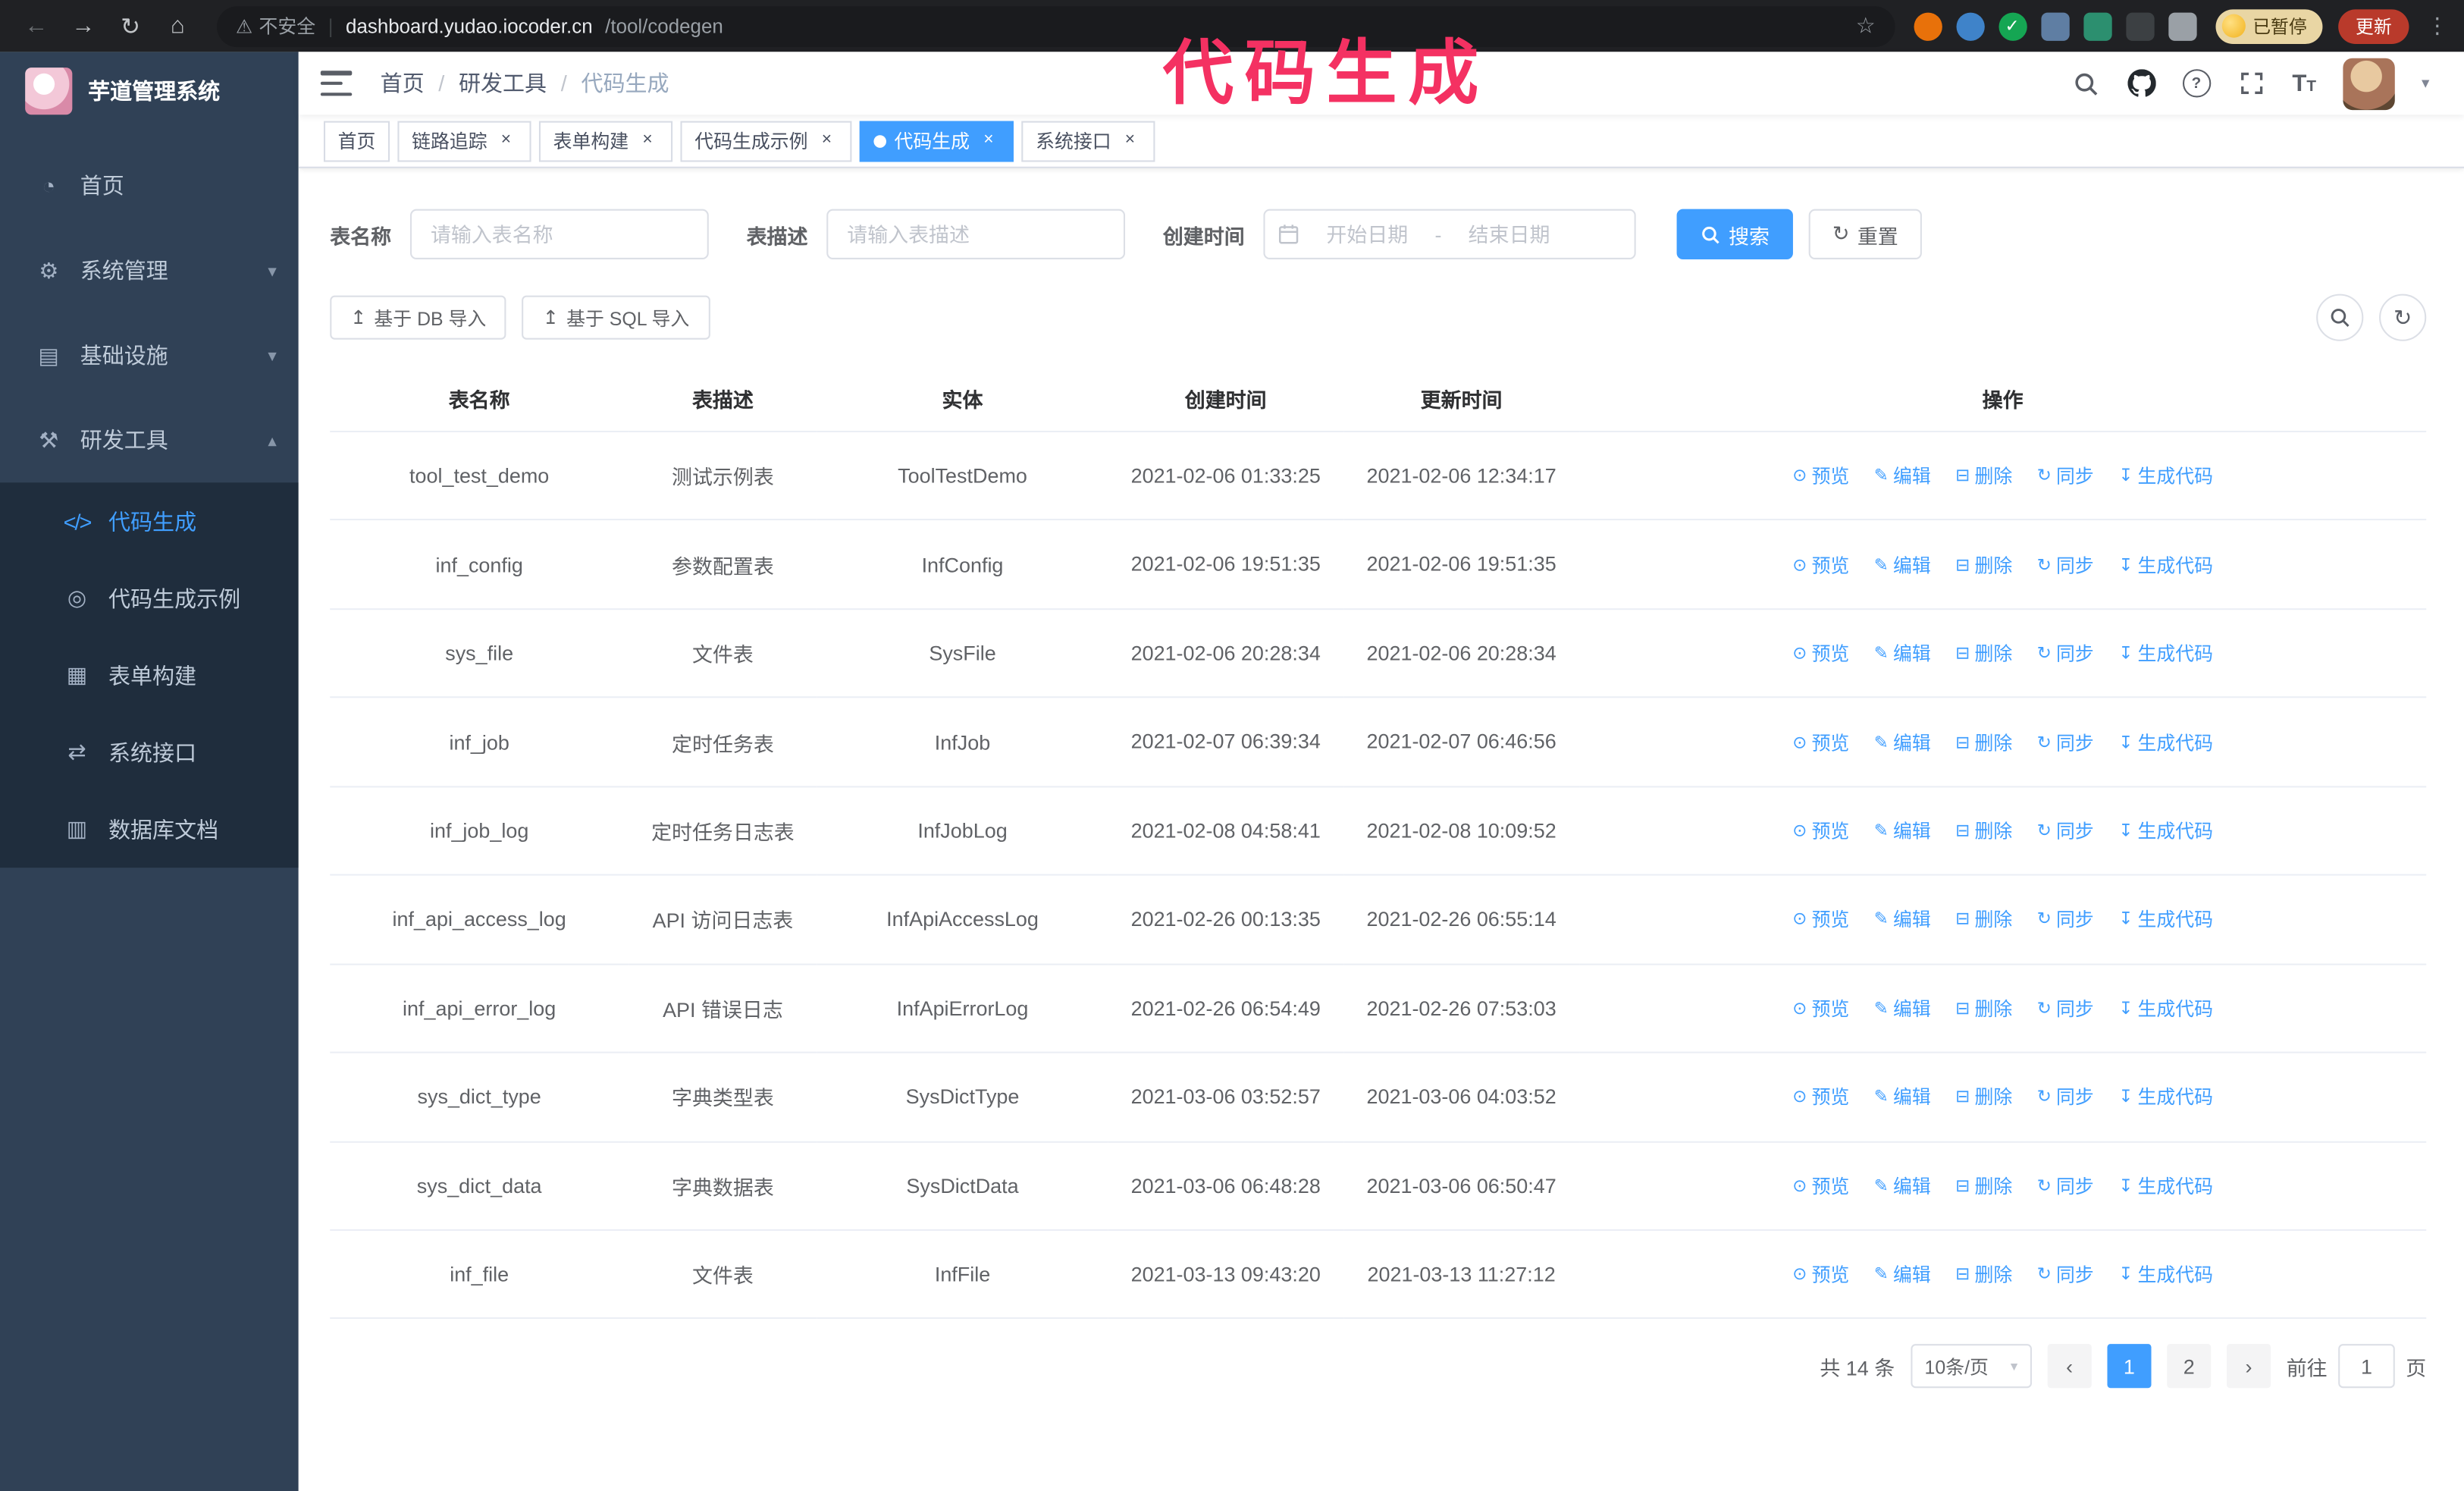 The width and height of the screenshot is (2464, 1491). What do you see at coordinates (560, 234) in the screenshot?
I see `table-name-input` at bounding box center [560, 234].